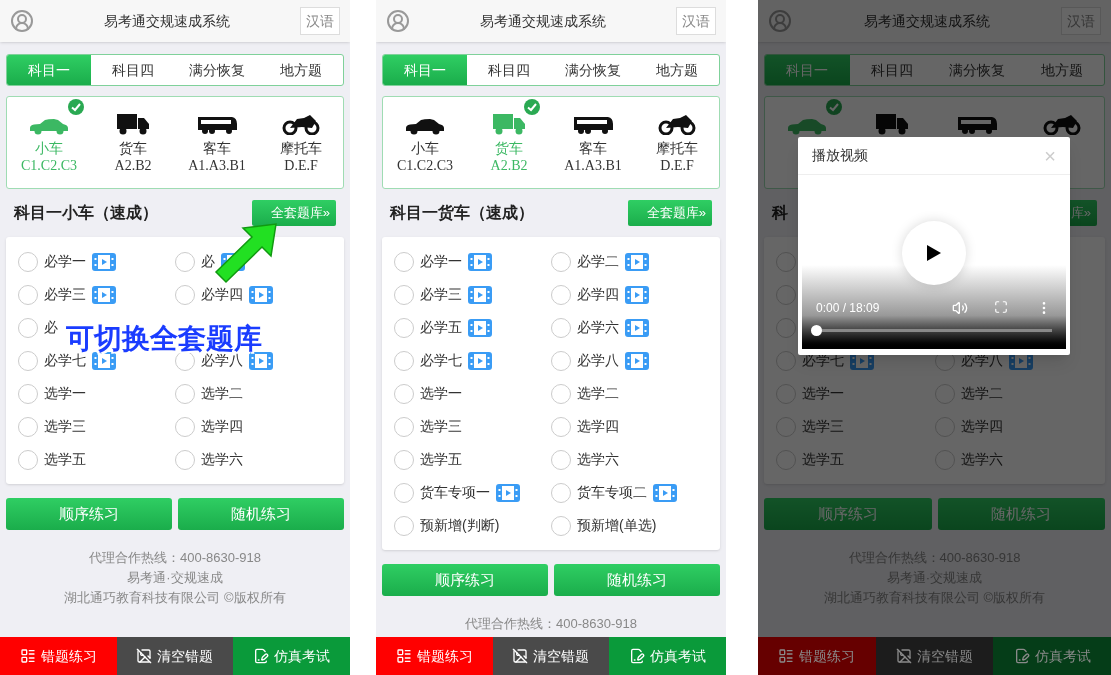 This screenshot has height=675, width=1111. Describe the element at coordinates (509, 166) in the screenshot. I see `license-classes: A2.B2` at that location.